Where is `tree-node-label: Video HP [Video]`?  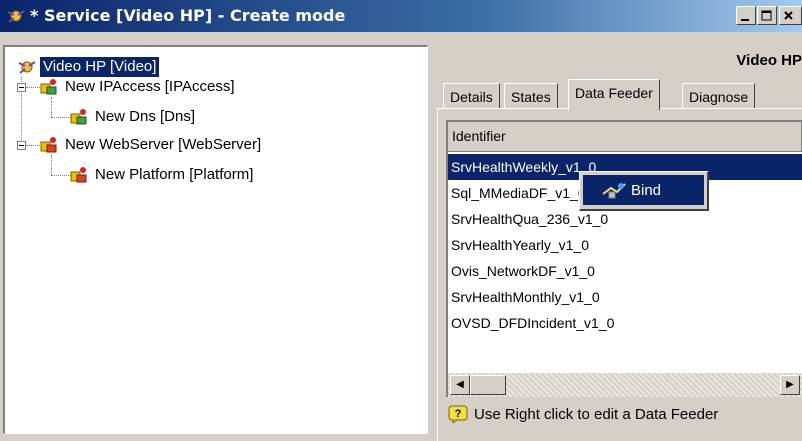 tree-node-label: Video HP [Video] is located at coordinates (99, 67).